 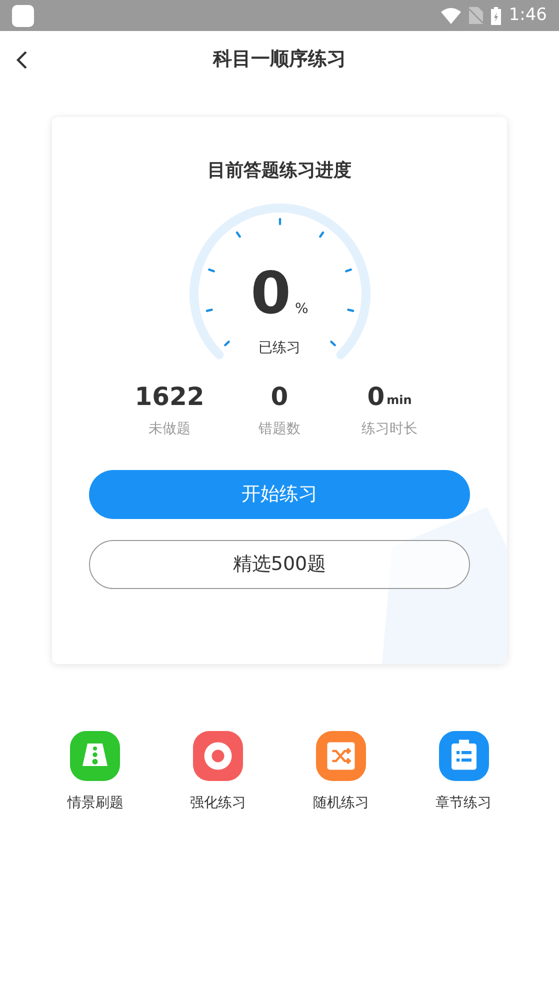 What do you see at coordinates (22, 60) in the screenshot?
I see `back-icon` at bounding box center [22, 60].